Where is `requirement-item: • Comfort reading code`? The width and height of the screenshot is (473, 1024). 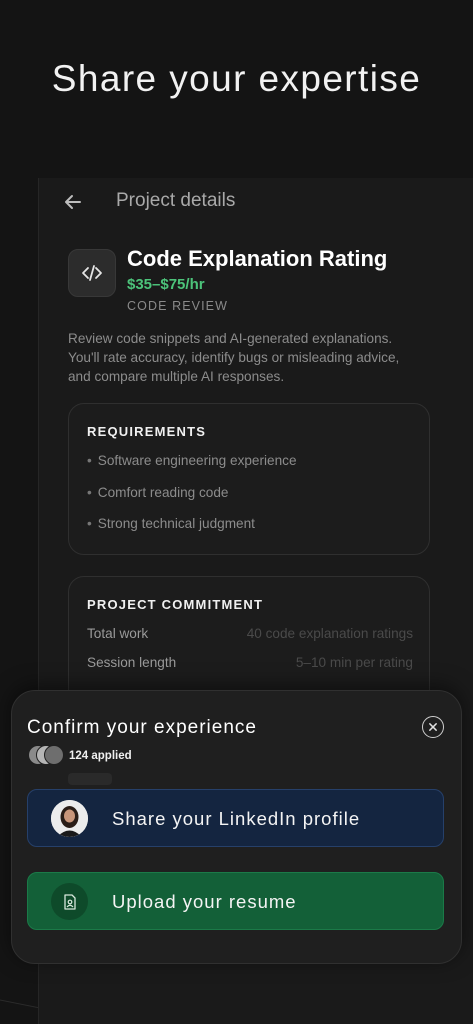 requirement-item: • Comfort reading code is located at coordinates (158, 492).